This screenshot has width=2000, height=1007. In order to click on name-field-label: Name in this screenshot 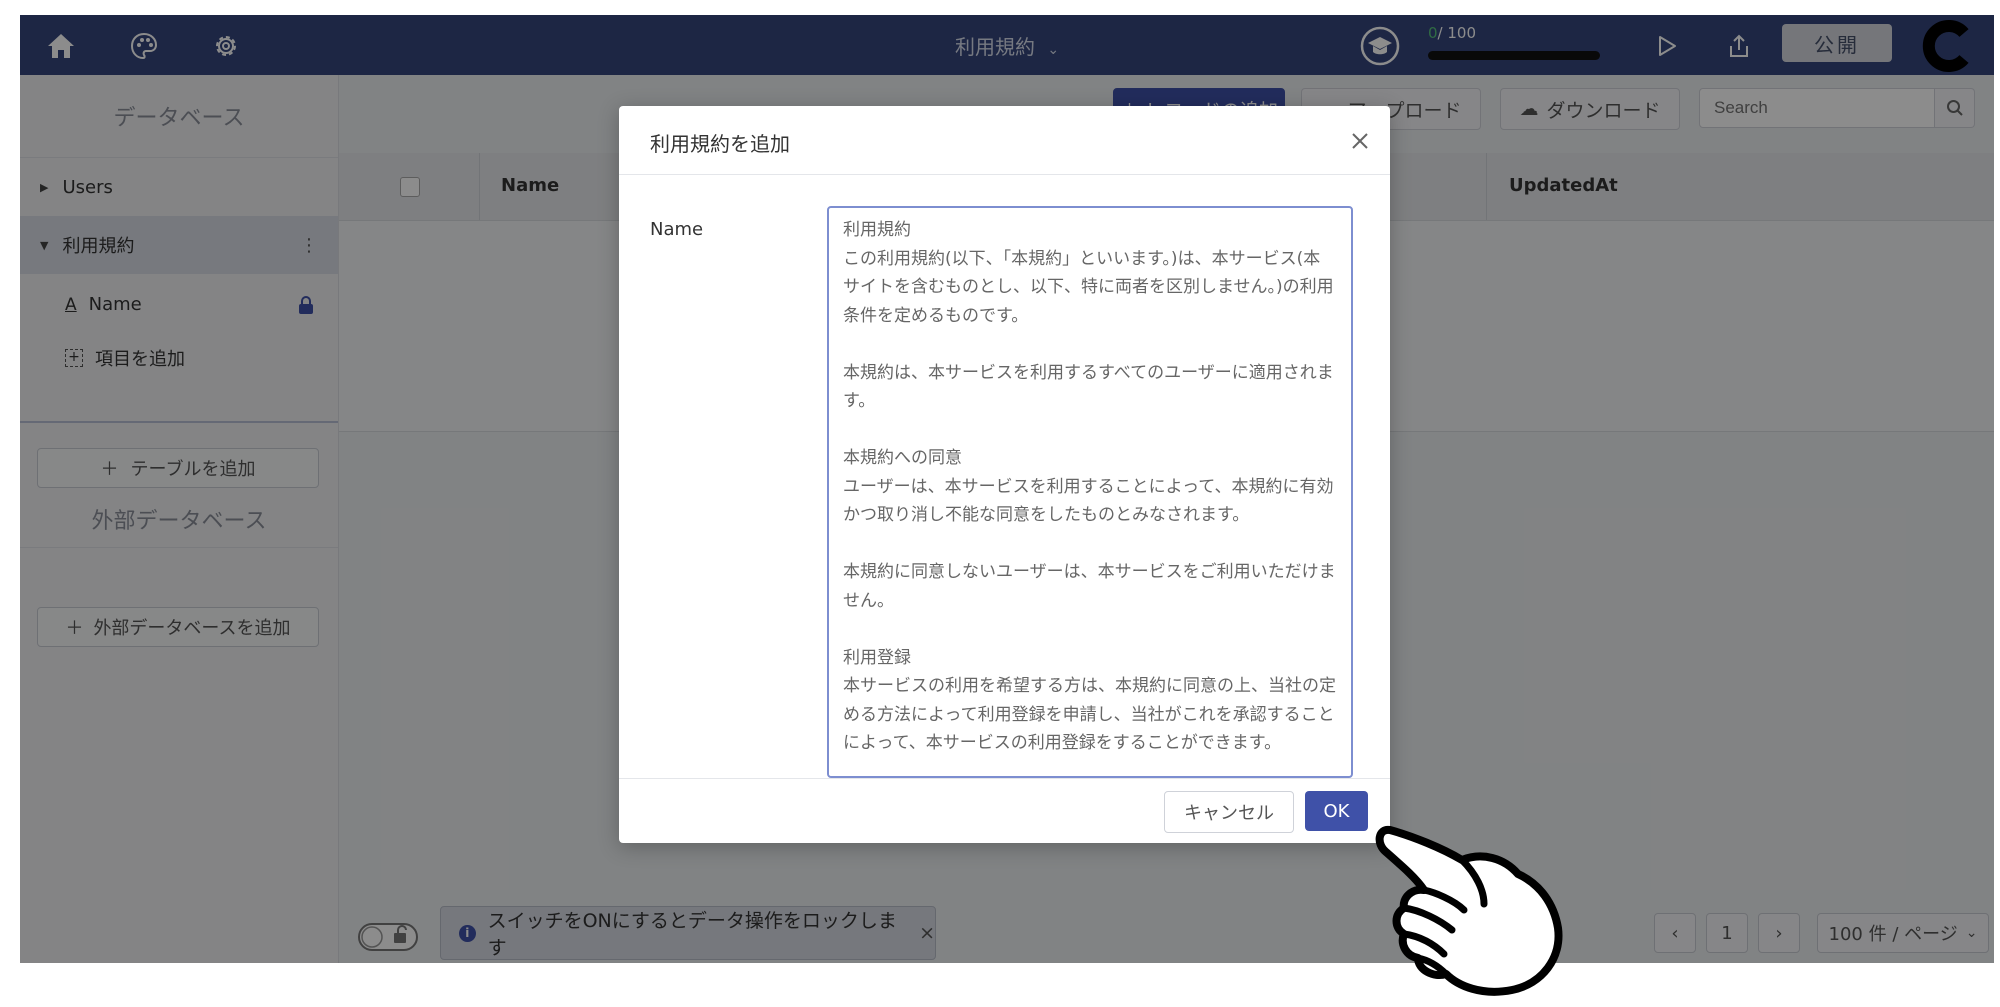, I will do `click(677, 229)`.